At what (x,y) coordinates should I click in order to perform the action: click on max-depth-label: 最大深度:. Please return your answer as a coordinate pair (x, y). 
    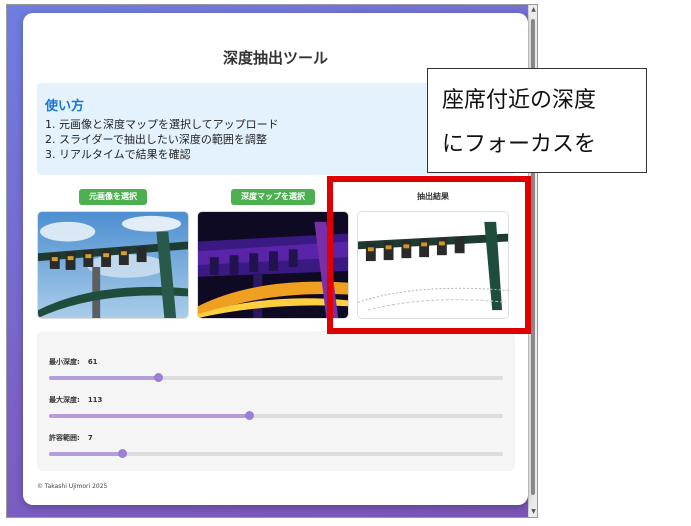
    Looking at the image, I should click on (64, 400).